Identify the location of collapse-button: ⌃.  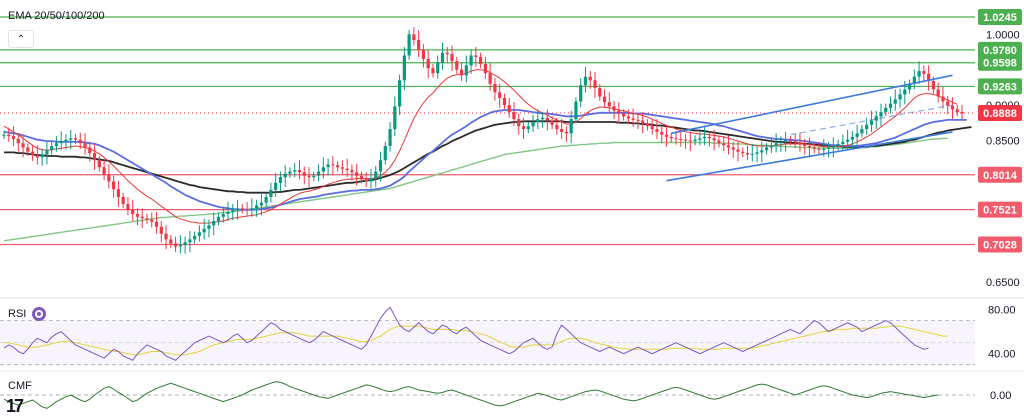
(21, 39).